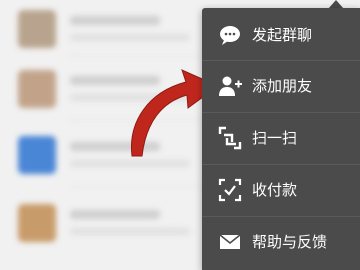 The image size is (360, 270). I want to click on menu-item-label: 扫一扫, so click(275, 138).